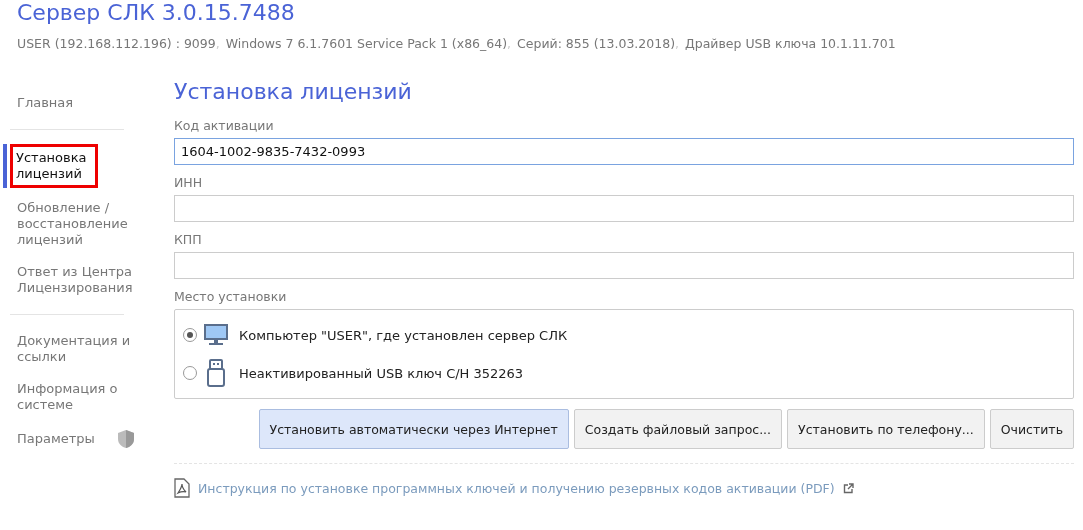  What do you see at coordinates (790, 43) in the screenshot?
I see `system-info-text: Драйвер USB ключа 10.1.11.701` at bounding box center [790, 43].